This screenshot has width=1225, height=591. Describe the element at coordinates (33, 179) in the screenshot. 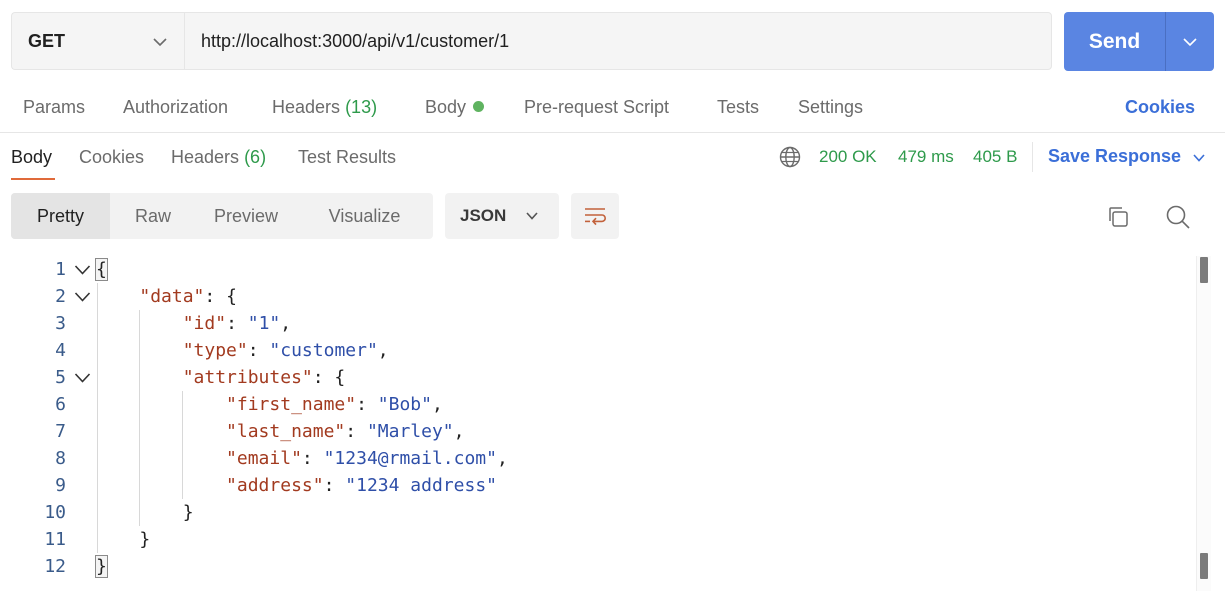

I see `active-tab-indicator` at that location.